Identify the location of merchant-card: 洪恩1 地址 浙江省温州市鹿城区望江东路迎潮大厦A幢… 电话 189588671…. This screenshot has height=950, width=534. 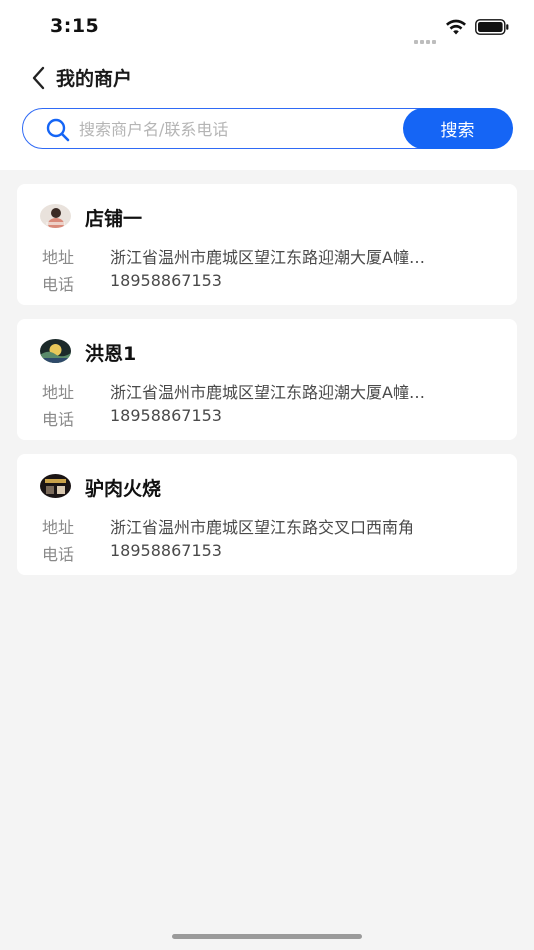
(267, 379).